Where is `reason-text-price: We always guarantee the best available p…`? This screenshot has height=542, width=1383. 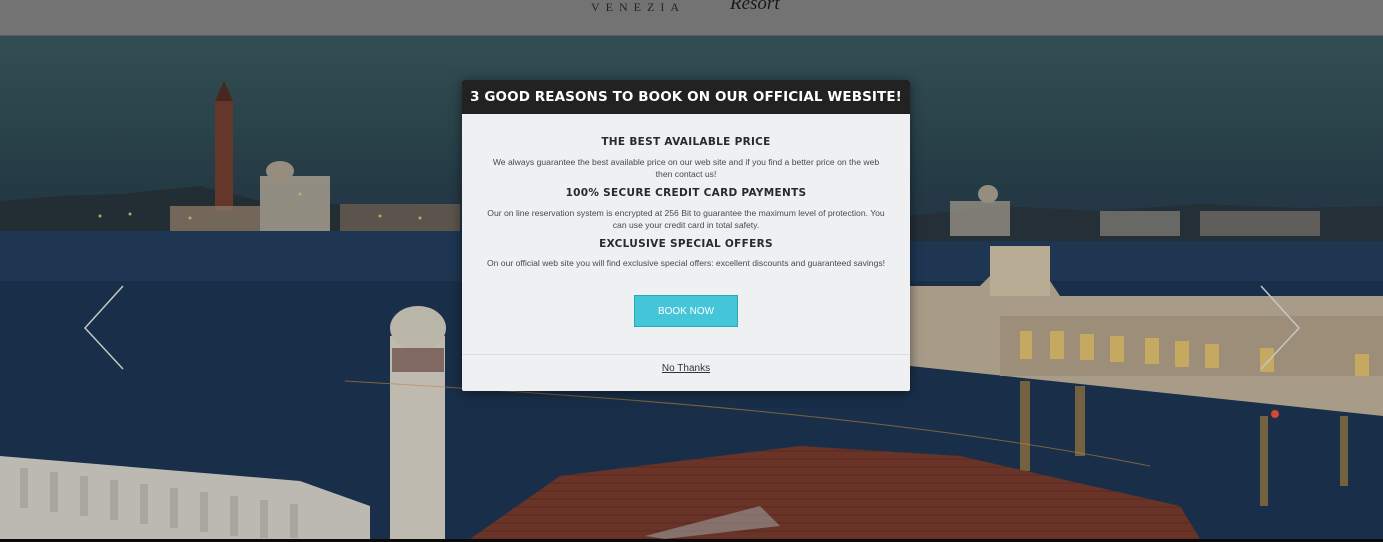 reason-text-price: We always guarantee the best available p… is located at coordinates (686, 168).